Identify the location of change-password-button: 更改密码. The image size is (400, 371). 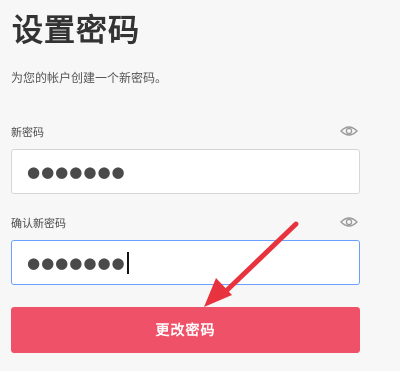
(185, 330).